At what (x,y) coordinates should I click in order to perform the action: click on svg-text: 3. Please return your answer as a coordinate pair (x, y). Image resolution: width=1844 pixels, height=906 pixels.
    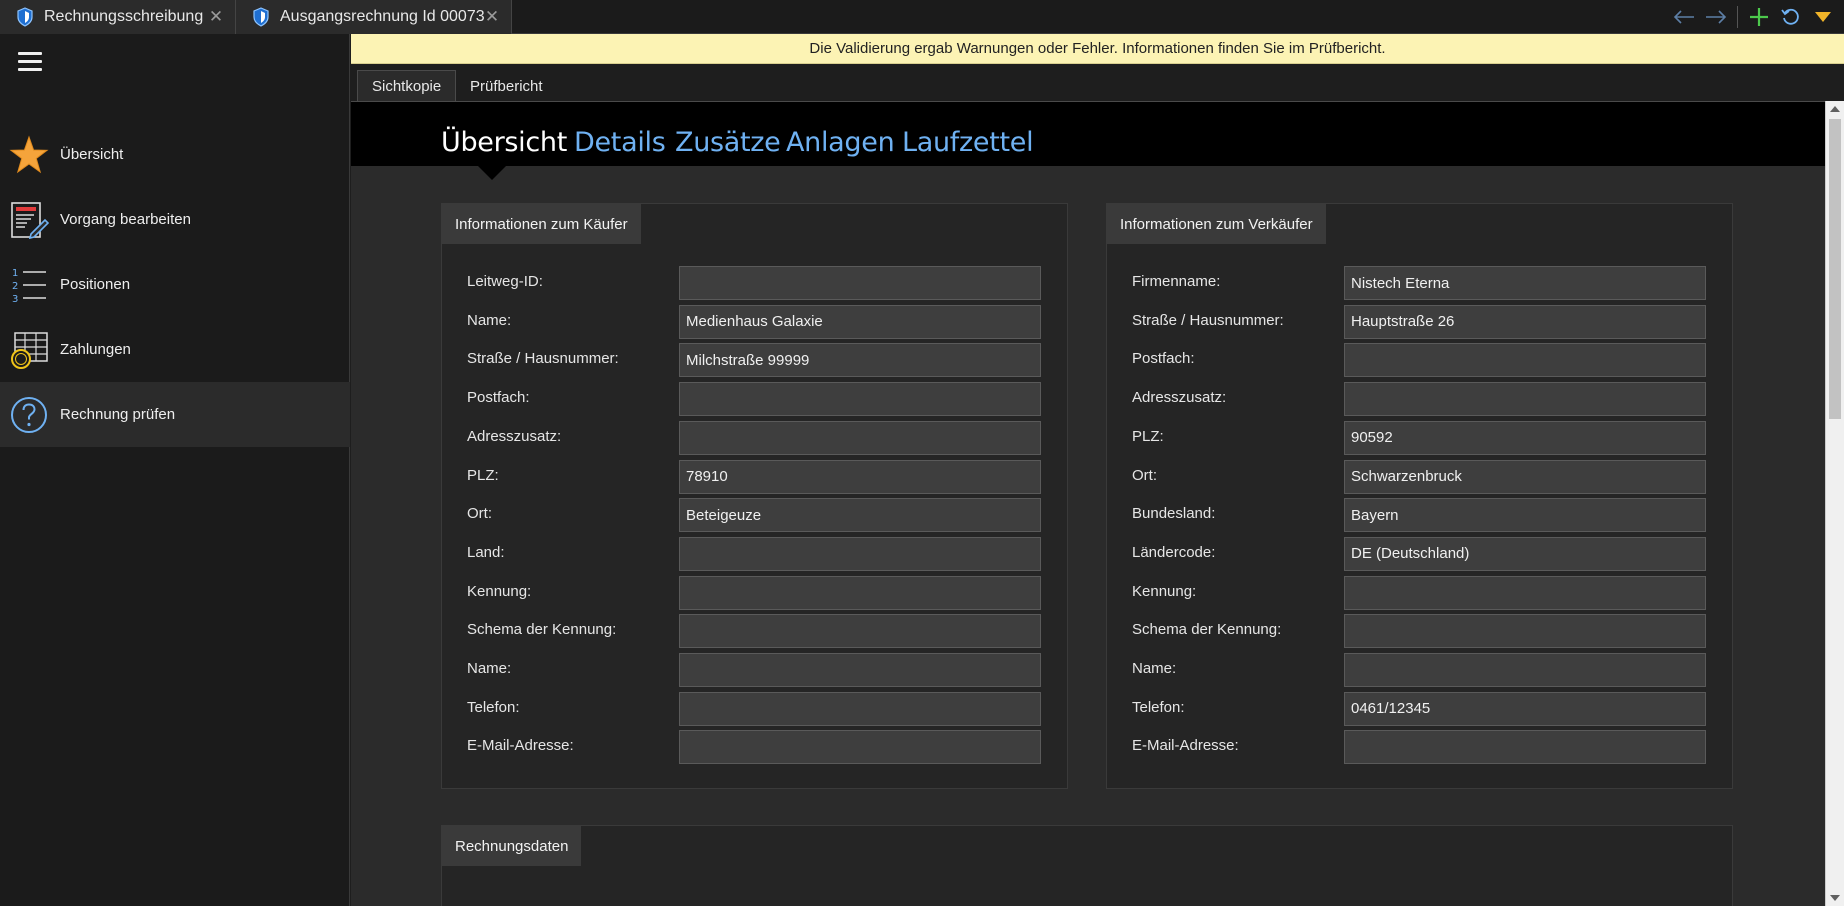
    Looking at the image, I should click on (15, 299).